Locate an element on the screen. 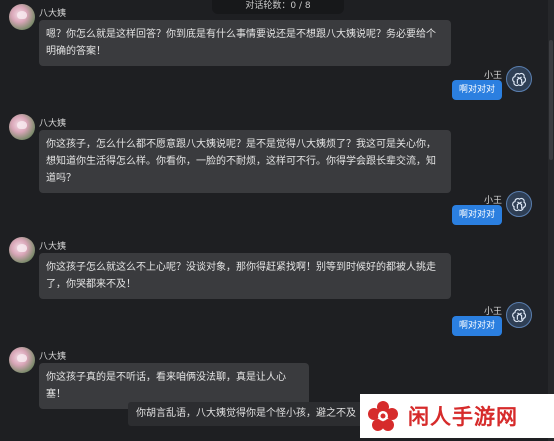  watermark-text: 闲人手游网 is located at coordinates (463, 417).